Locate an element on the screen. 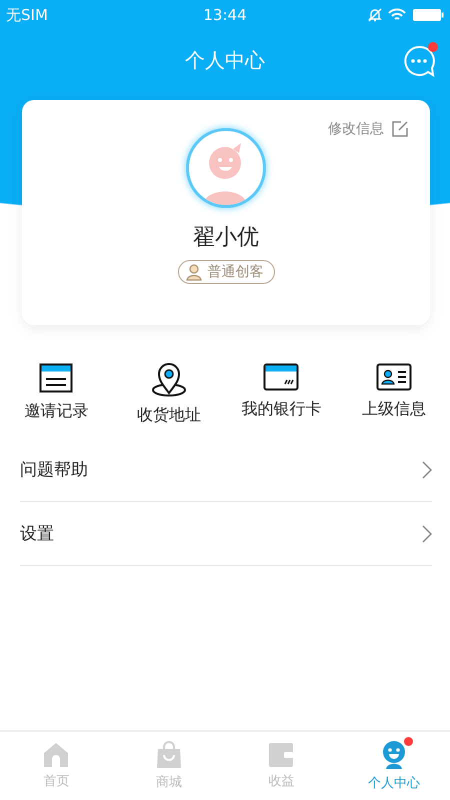 The width and height of the screenshot is (450, 800). carrier-text: 无SIM is located at coordinates (27, 15).